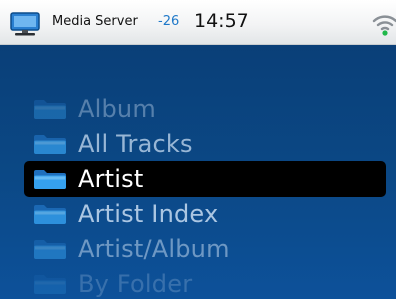 This screenshot has height=299, width=396. Describe the element at coordinates (205, 179) in the screenshot. I see `list-item: Artist` at that location.